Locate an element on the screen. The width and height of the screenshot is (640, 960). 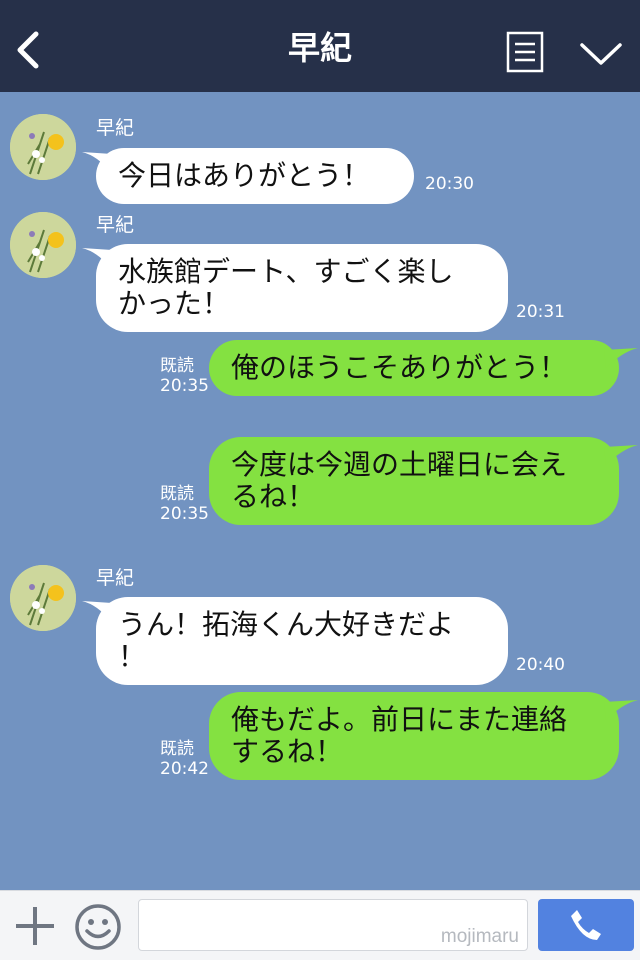
message-bubble: 今度は今週の土曜日に会え るね！ is located at coordinates (414, 481).